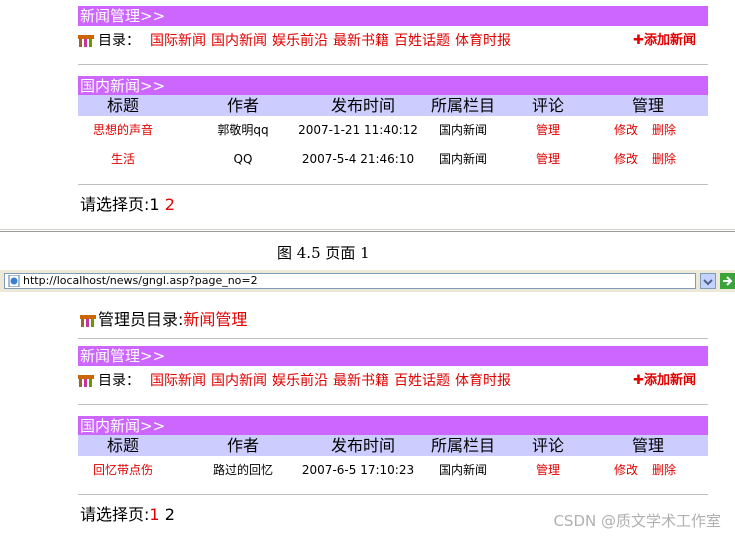 The height and width of the screenshot is (538, 735). I want to click on go-arrow-icon, so click(728, 281).